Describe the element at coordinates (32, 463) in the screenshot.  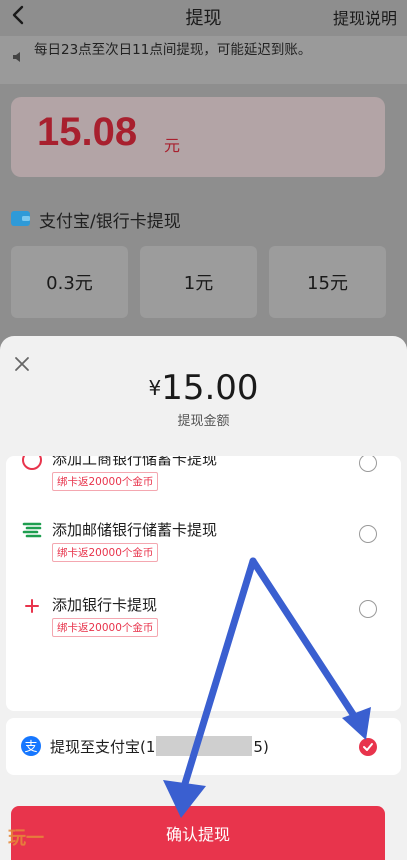
I see `bank-card-icon` at that location.